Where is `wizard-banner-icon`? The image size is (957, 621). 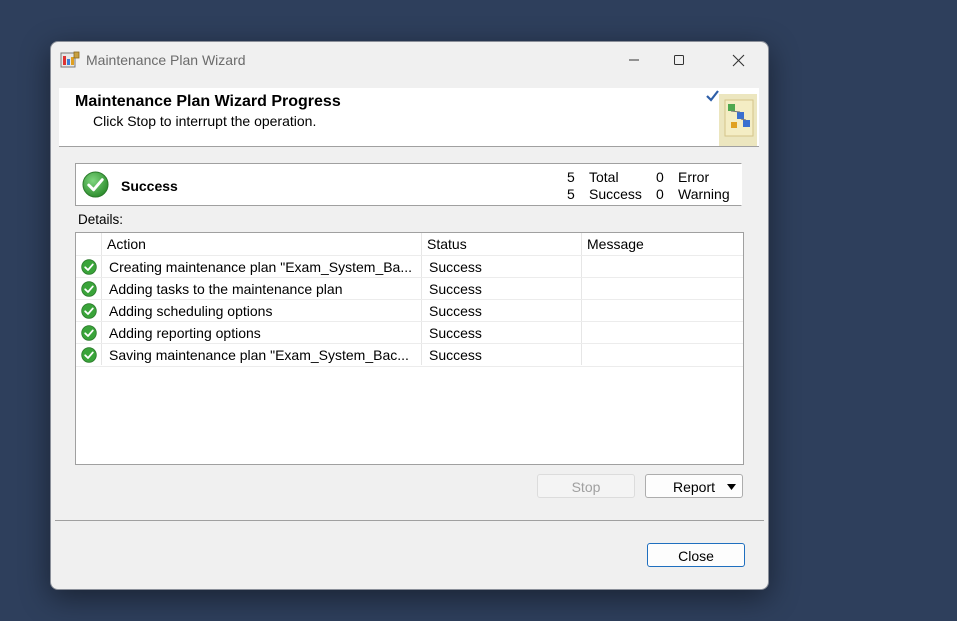 wizard-banner-icon is located at coordinates (731, 118).